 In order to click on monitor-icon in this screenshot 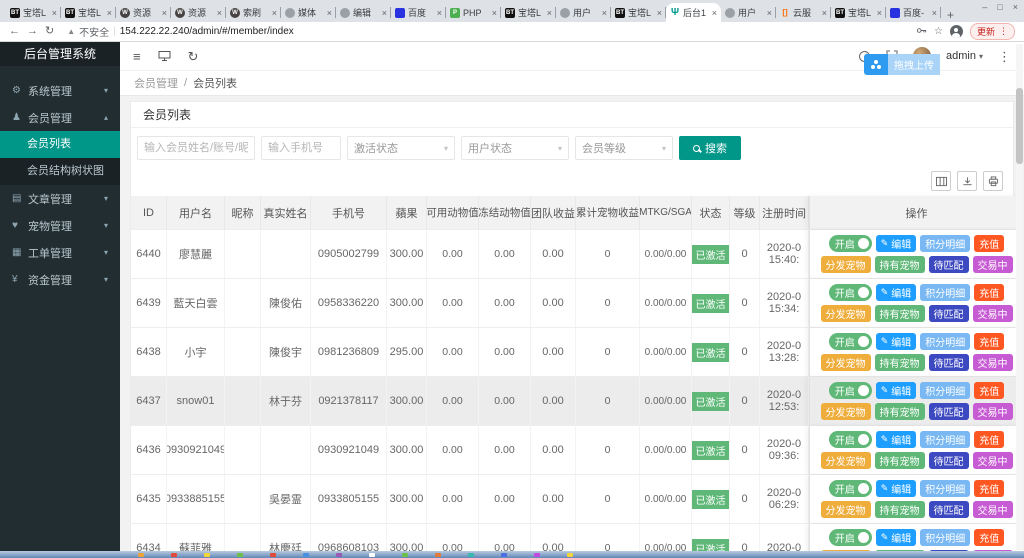, I will do `click(164, 56)`.